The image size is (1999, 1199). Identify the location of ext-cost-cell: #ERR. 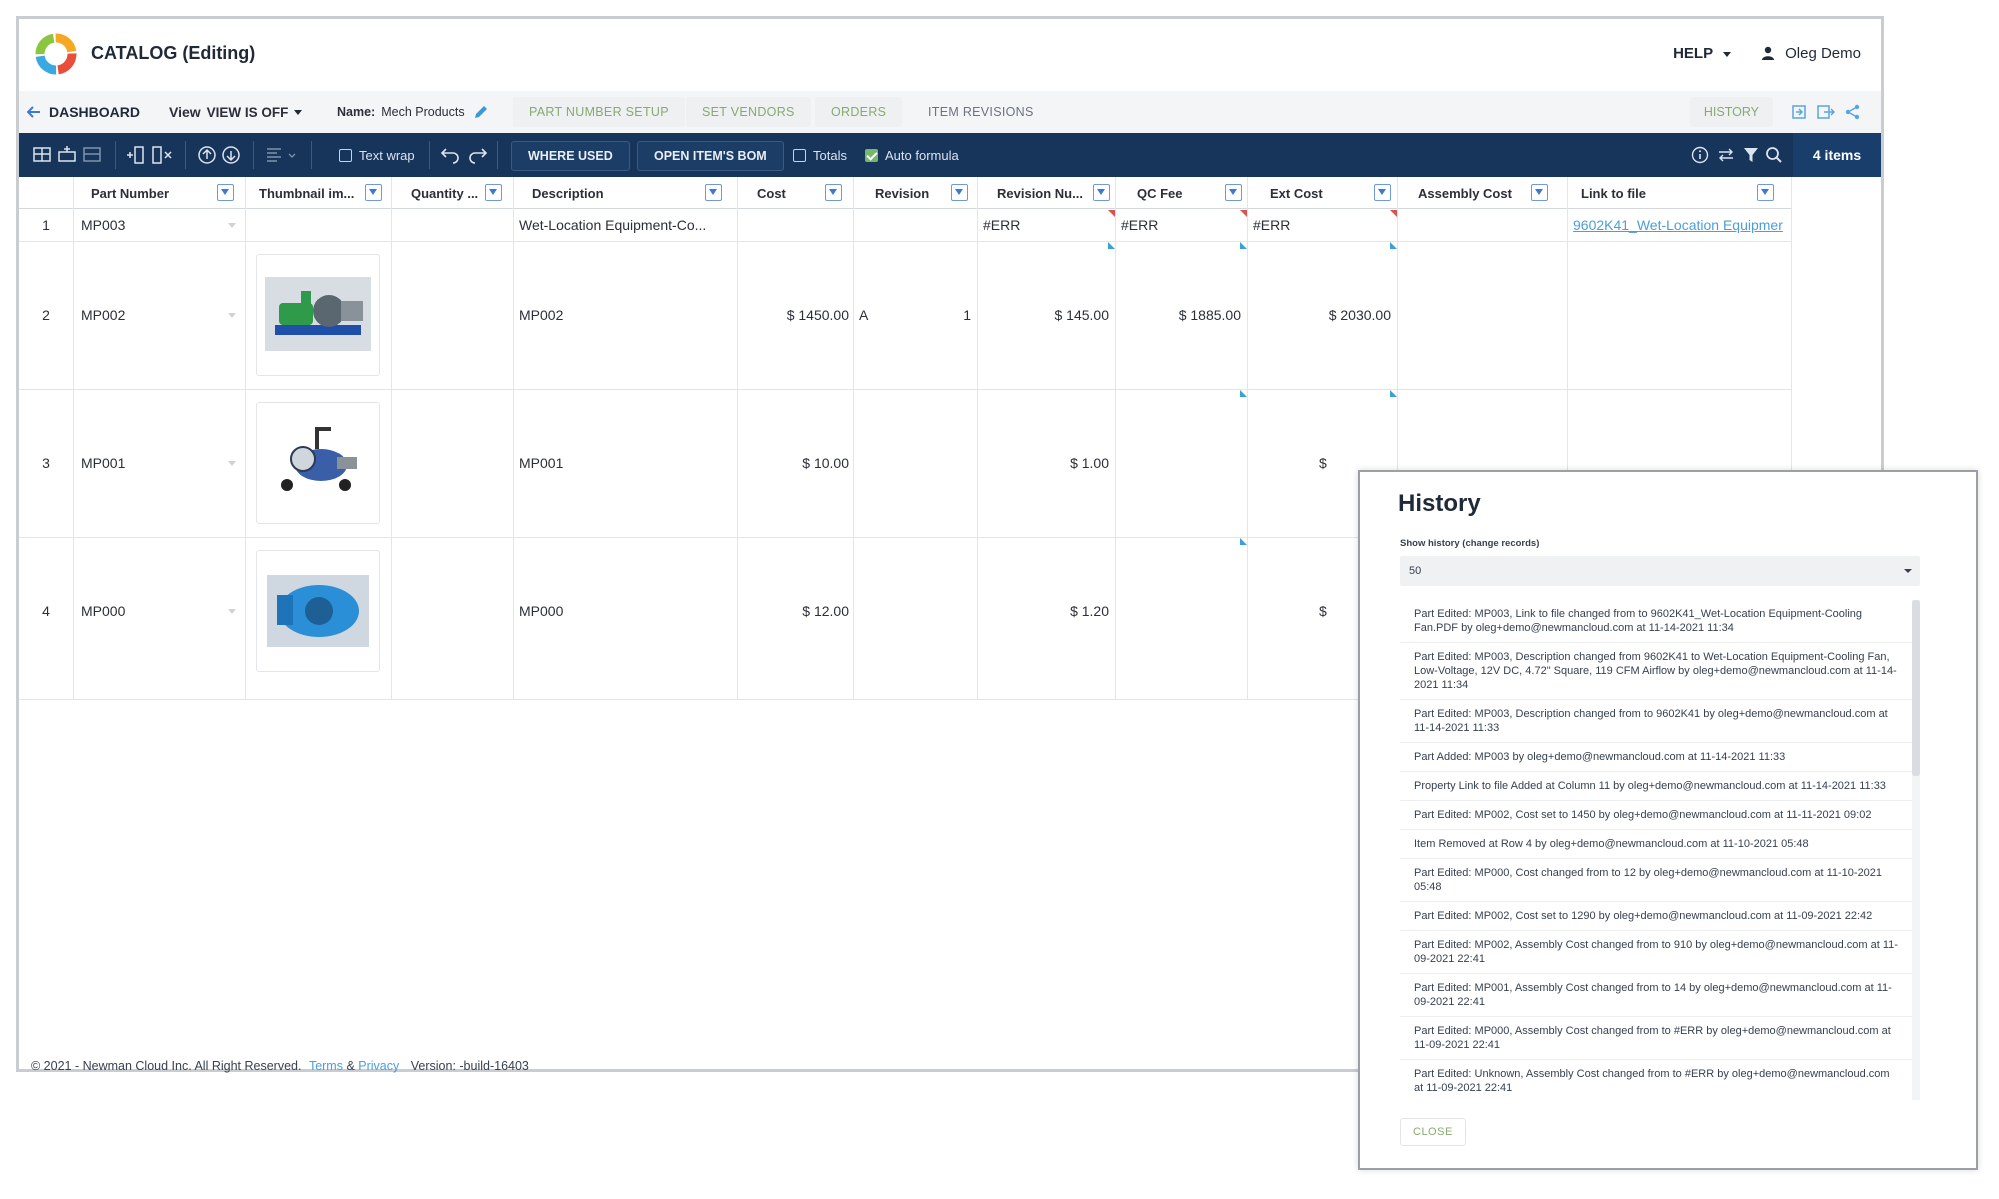
(1139, 225).